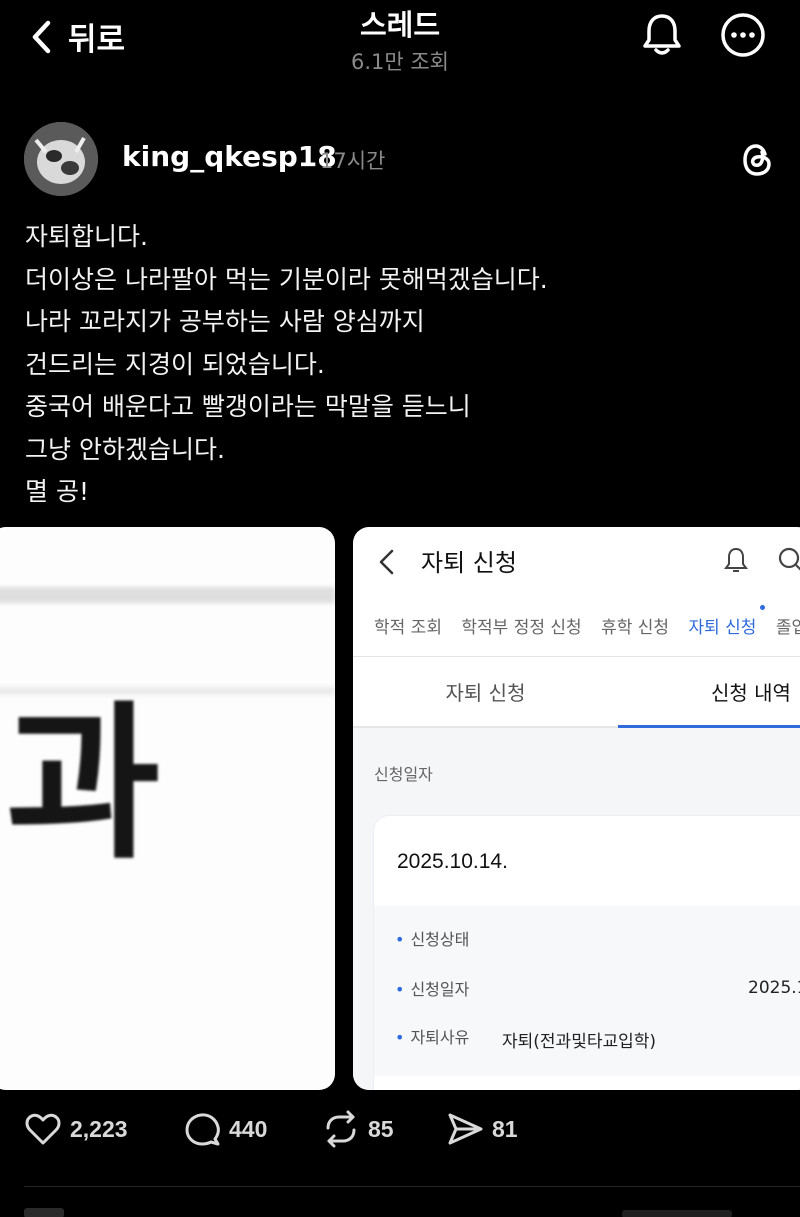 This screenshot has width=800, height=1217. I want to click on avatar-image, so click(61, 159).